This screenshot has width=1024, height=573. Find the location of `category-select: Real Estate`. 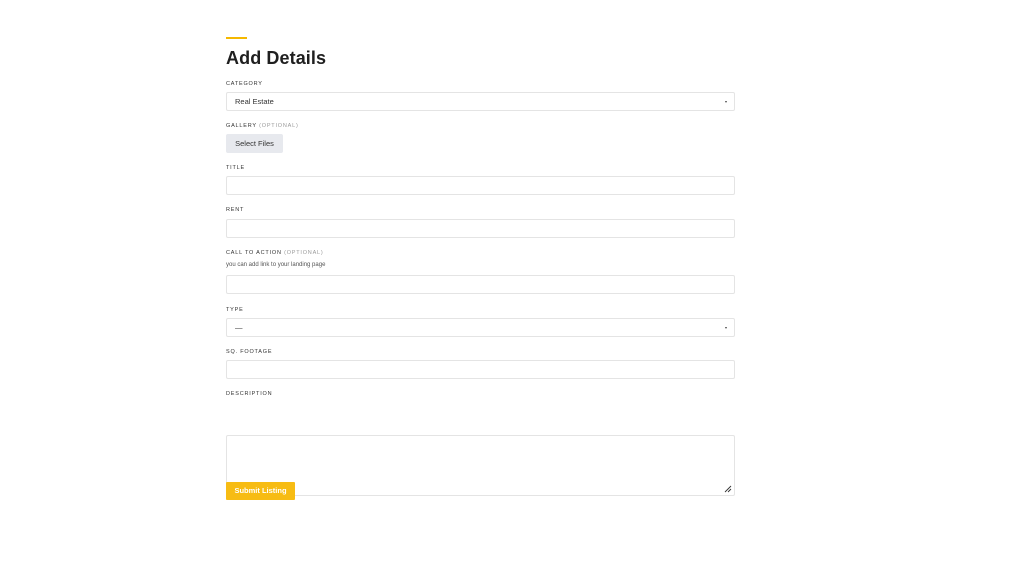

category-select: Real Estate is located at coordinates (480, 101).